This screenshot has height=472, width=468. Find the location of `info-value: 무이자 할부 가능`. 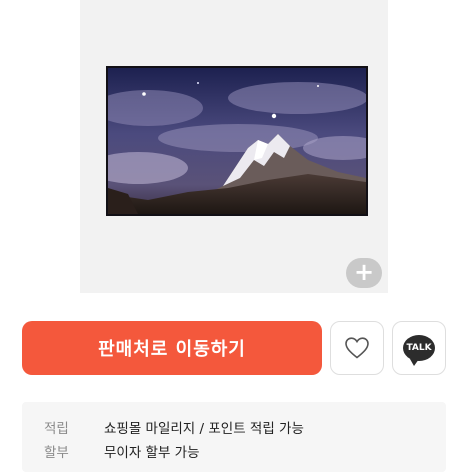

info-value: 무이자 할부 가능 is located at coordinates (152, 453).